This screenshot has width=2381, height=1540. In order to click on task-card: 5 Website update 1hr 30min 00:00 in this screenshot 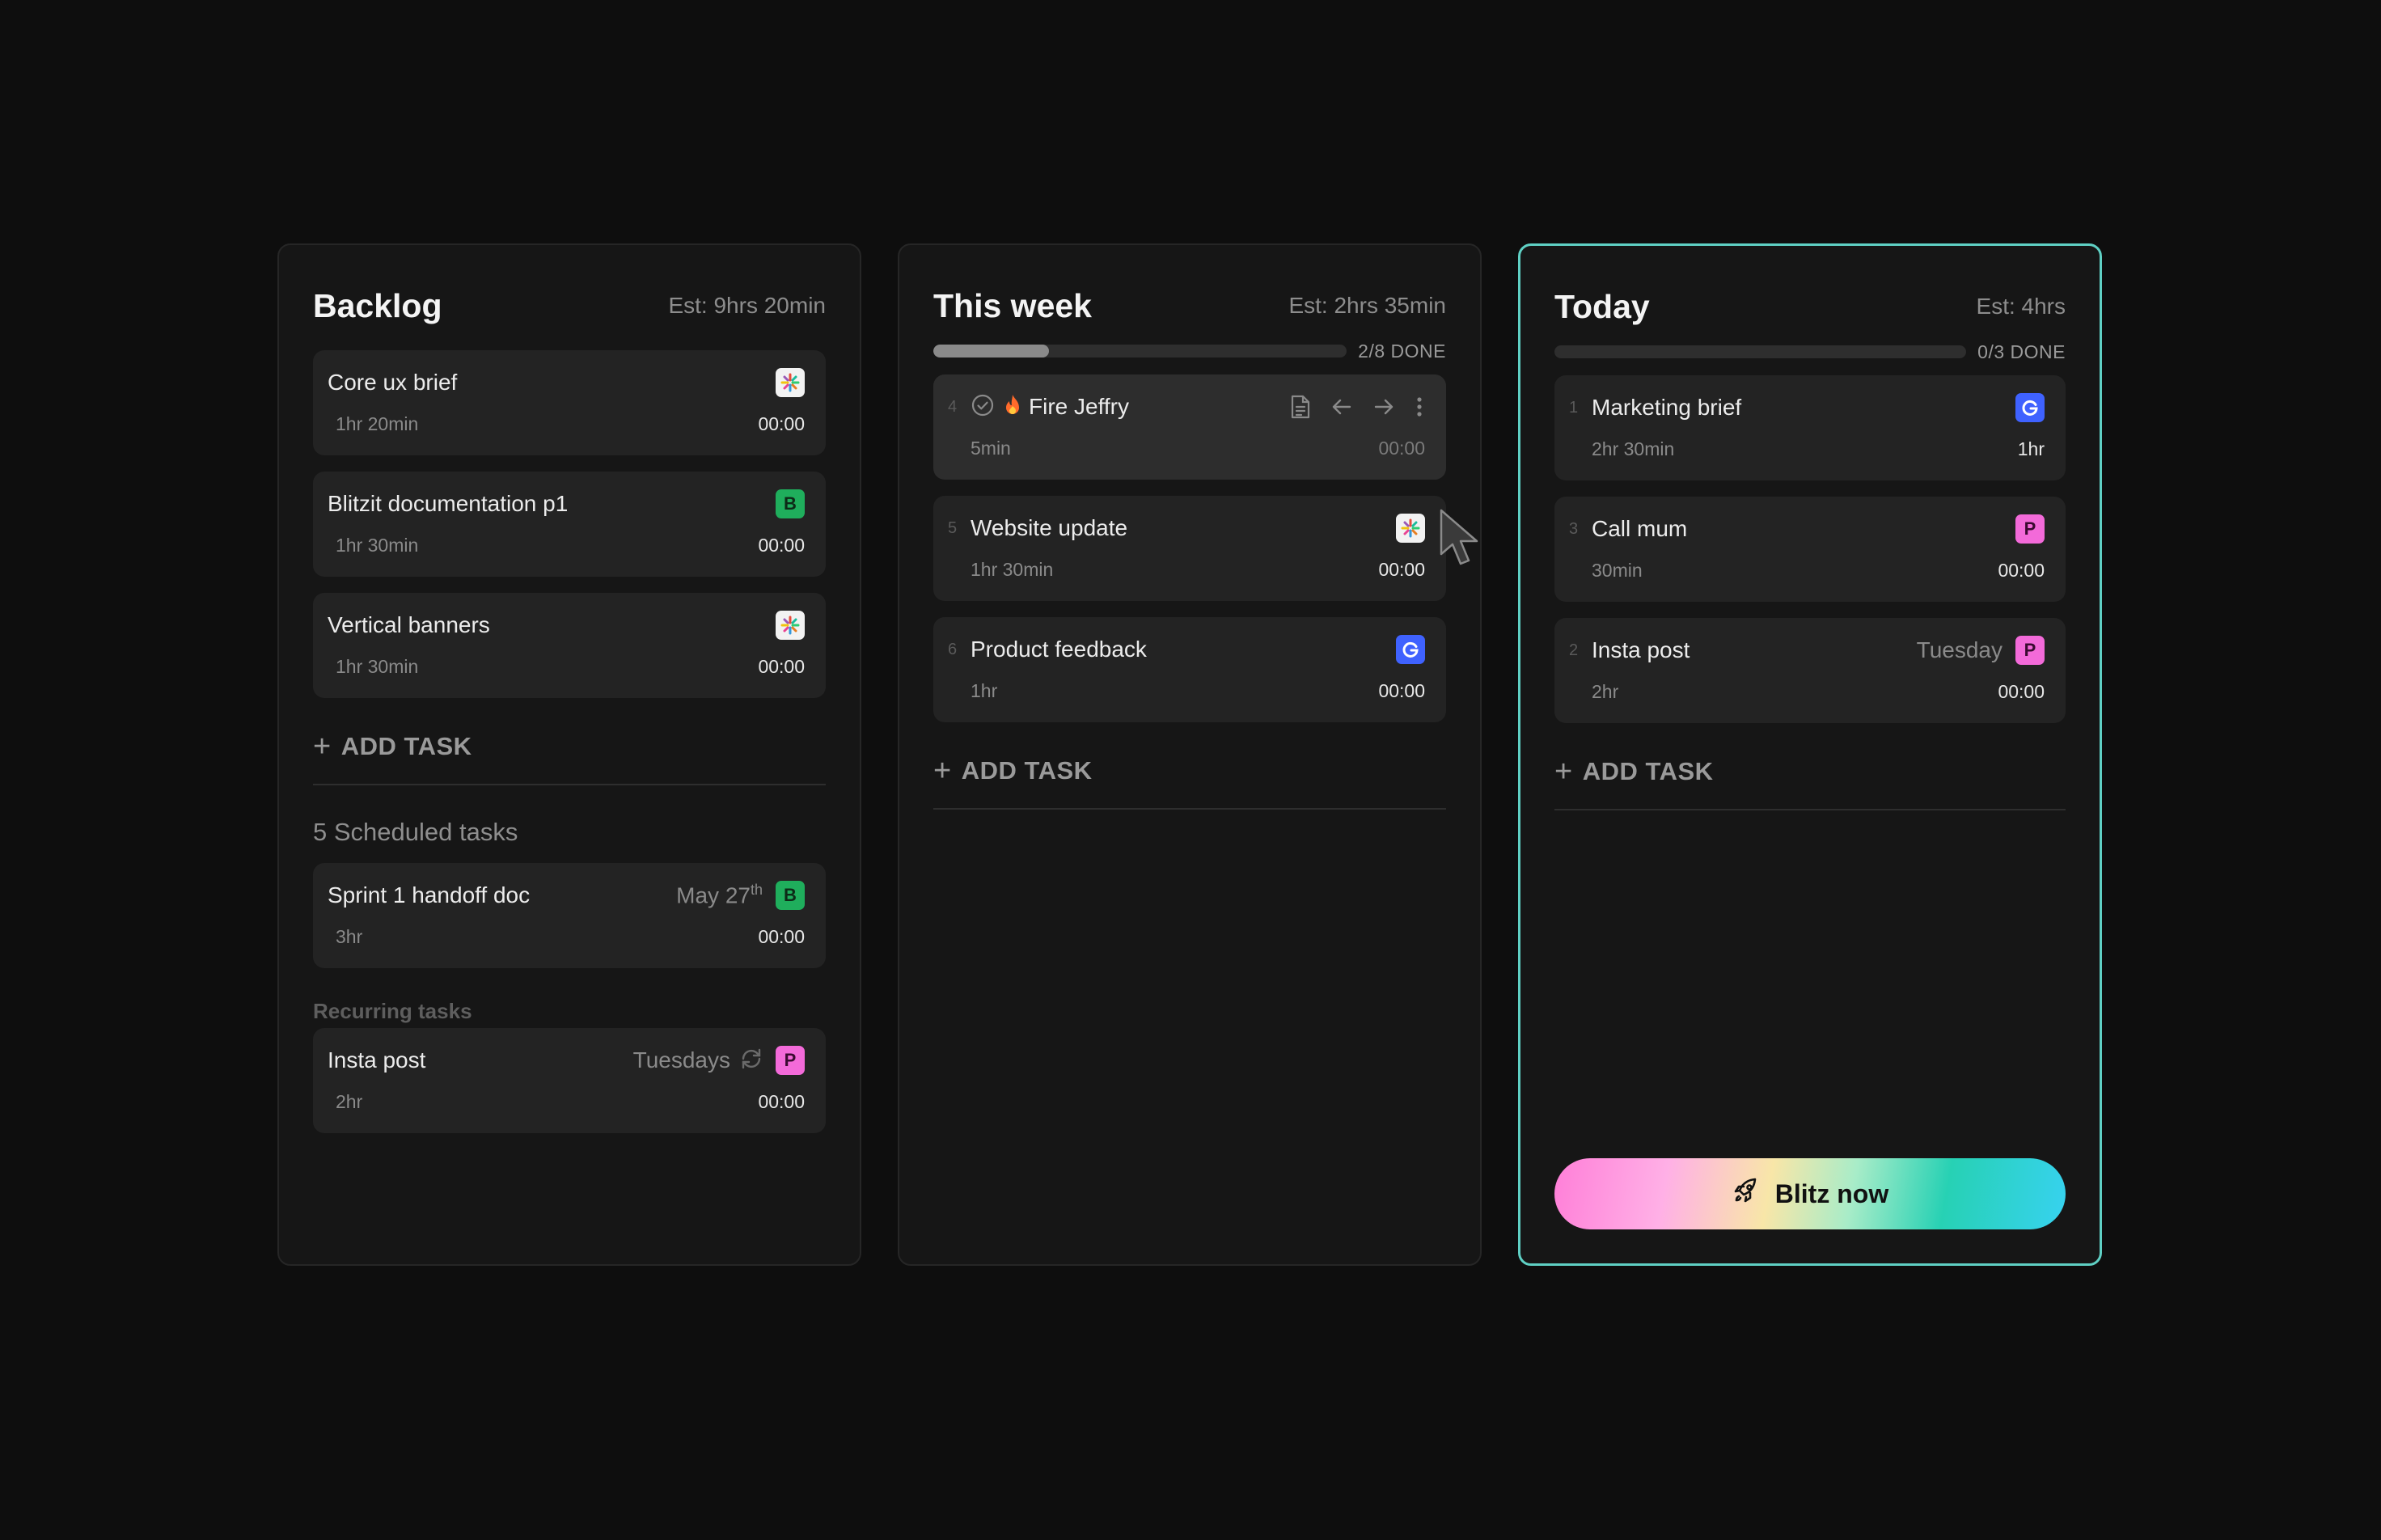, I will do `click(1189, 548)`.